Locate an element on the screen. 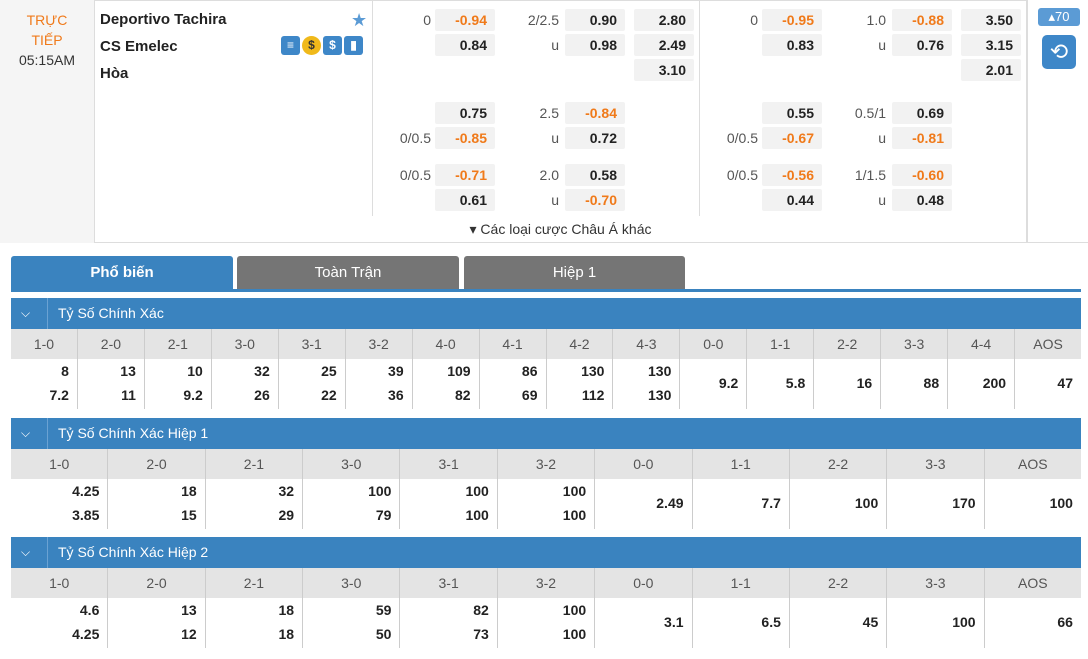  score-odds-cell: 6.5 is located at coordinates (741, 623).